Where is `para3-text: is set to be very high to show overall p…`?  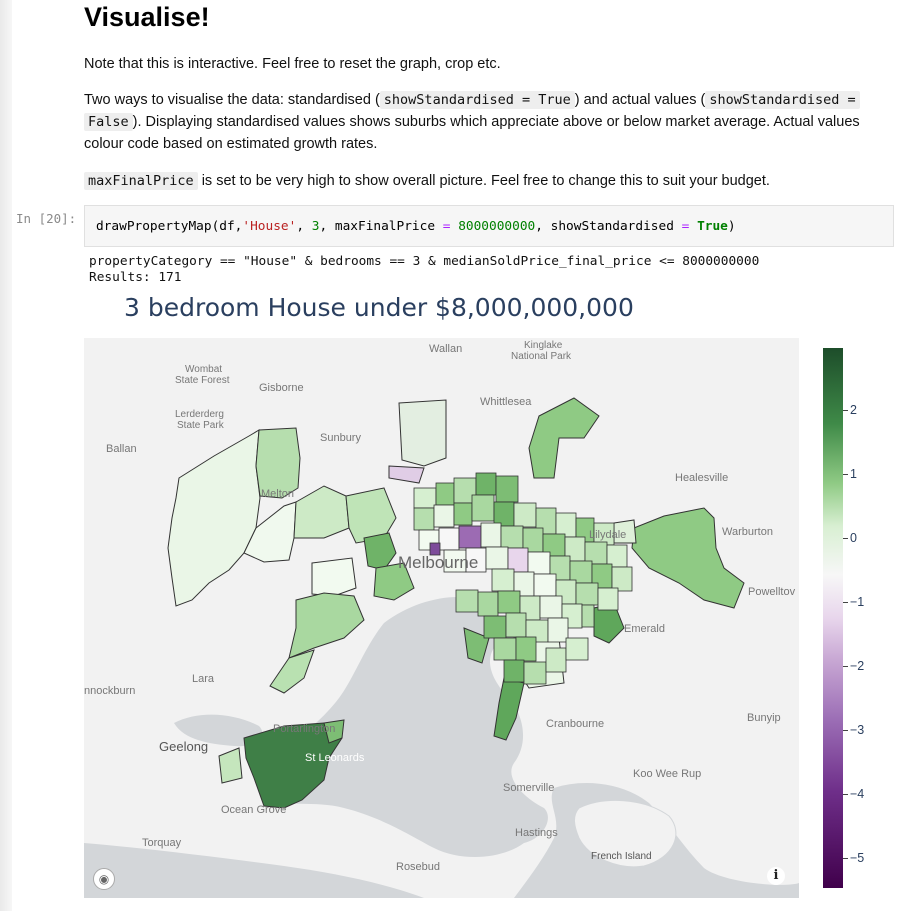 para3-text: is set to be very high to show overall p… is located at coordinates (483, 181).